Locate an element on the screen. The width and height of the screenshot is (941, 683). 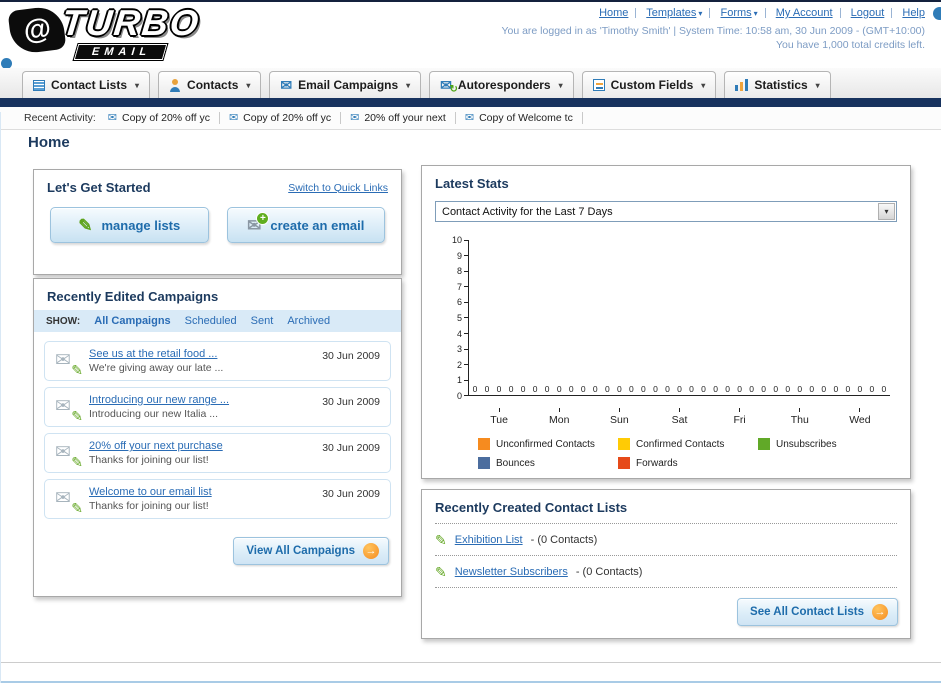
chart-value-labels-row: 00000 00000 00000 00000 00000 00000 00000 is located at coordinates (679, 389).